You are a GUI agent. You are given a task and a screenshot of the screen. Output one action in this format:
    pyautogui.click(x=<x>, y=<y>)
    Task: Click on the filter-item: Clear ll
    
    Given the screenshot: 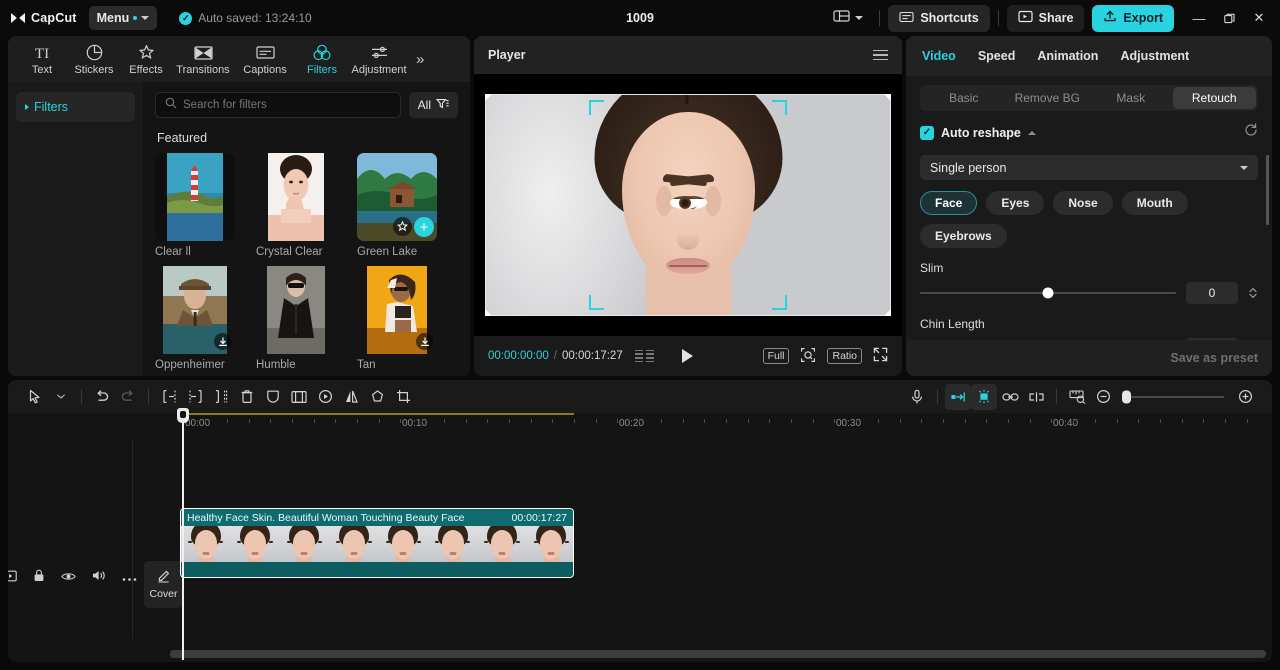 What is the action you would take?
    pyautogui.click(x=195, y=205)
    